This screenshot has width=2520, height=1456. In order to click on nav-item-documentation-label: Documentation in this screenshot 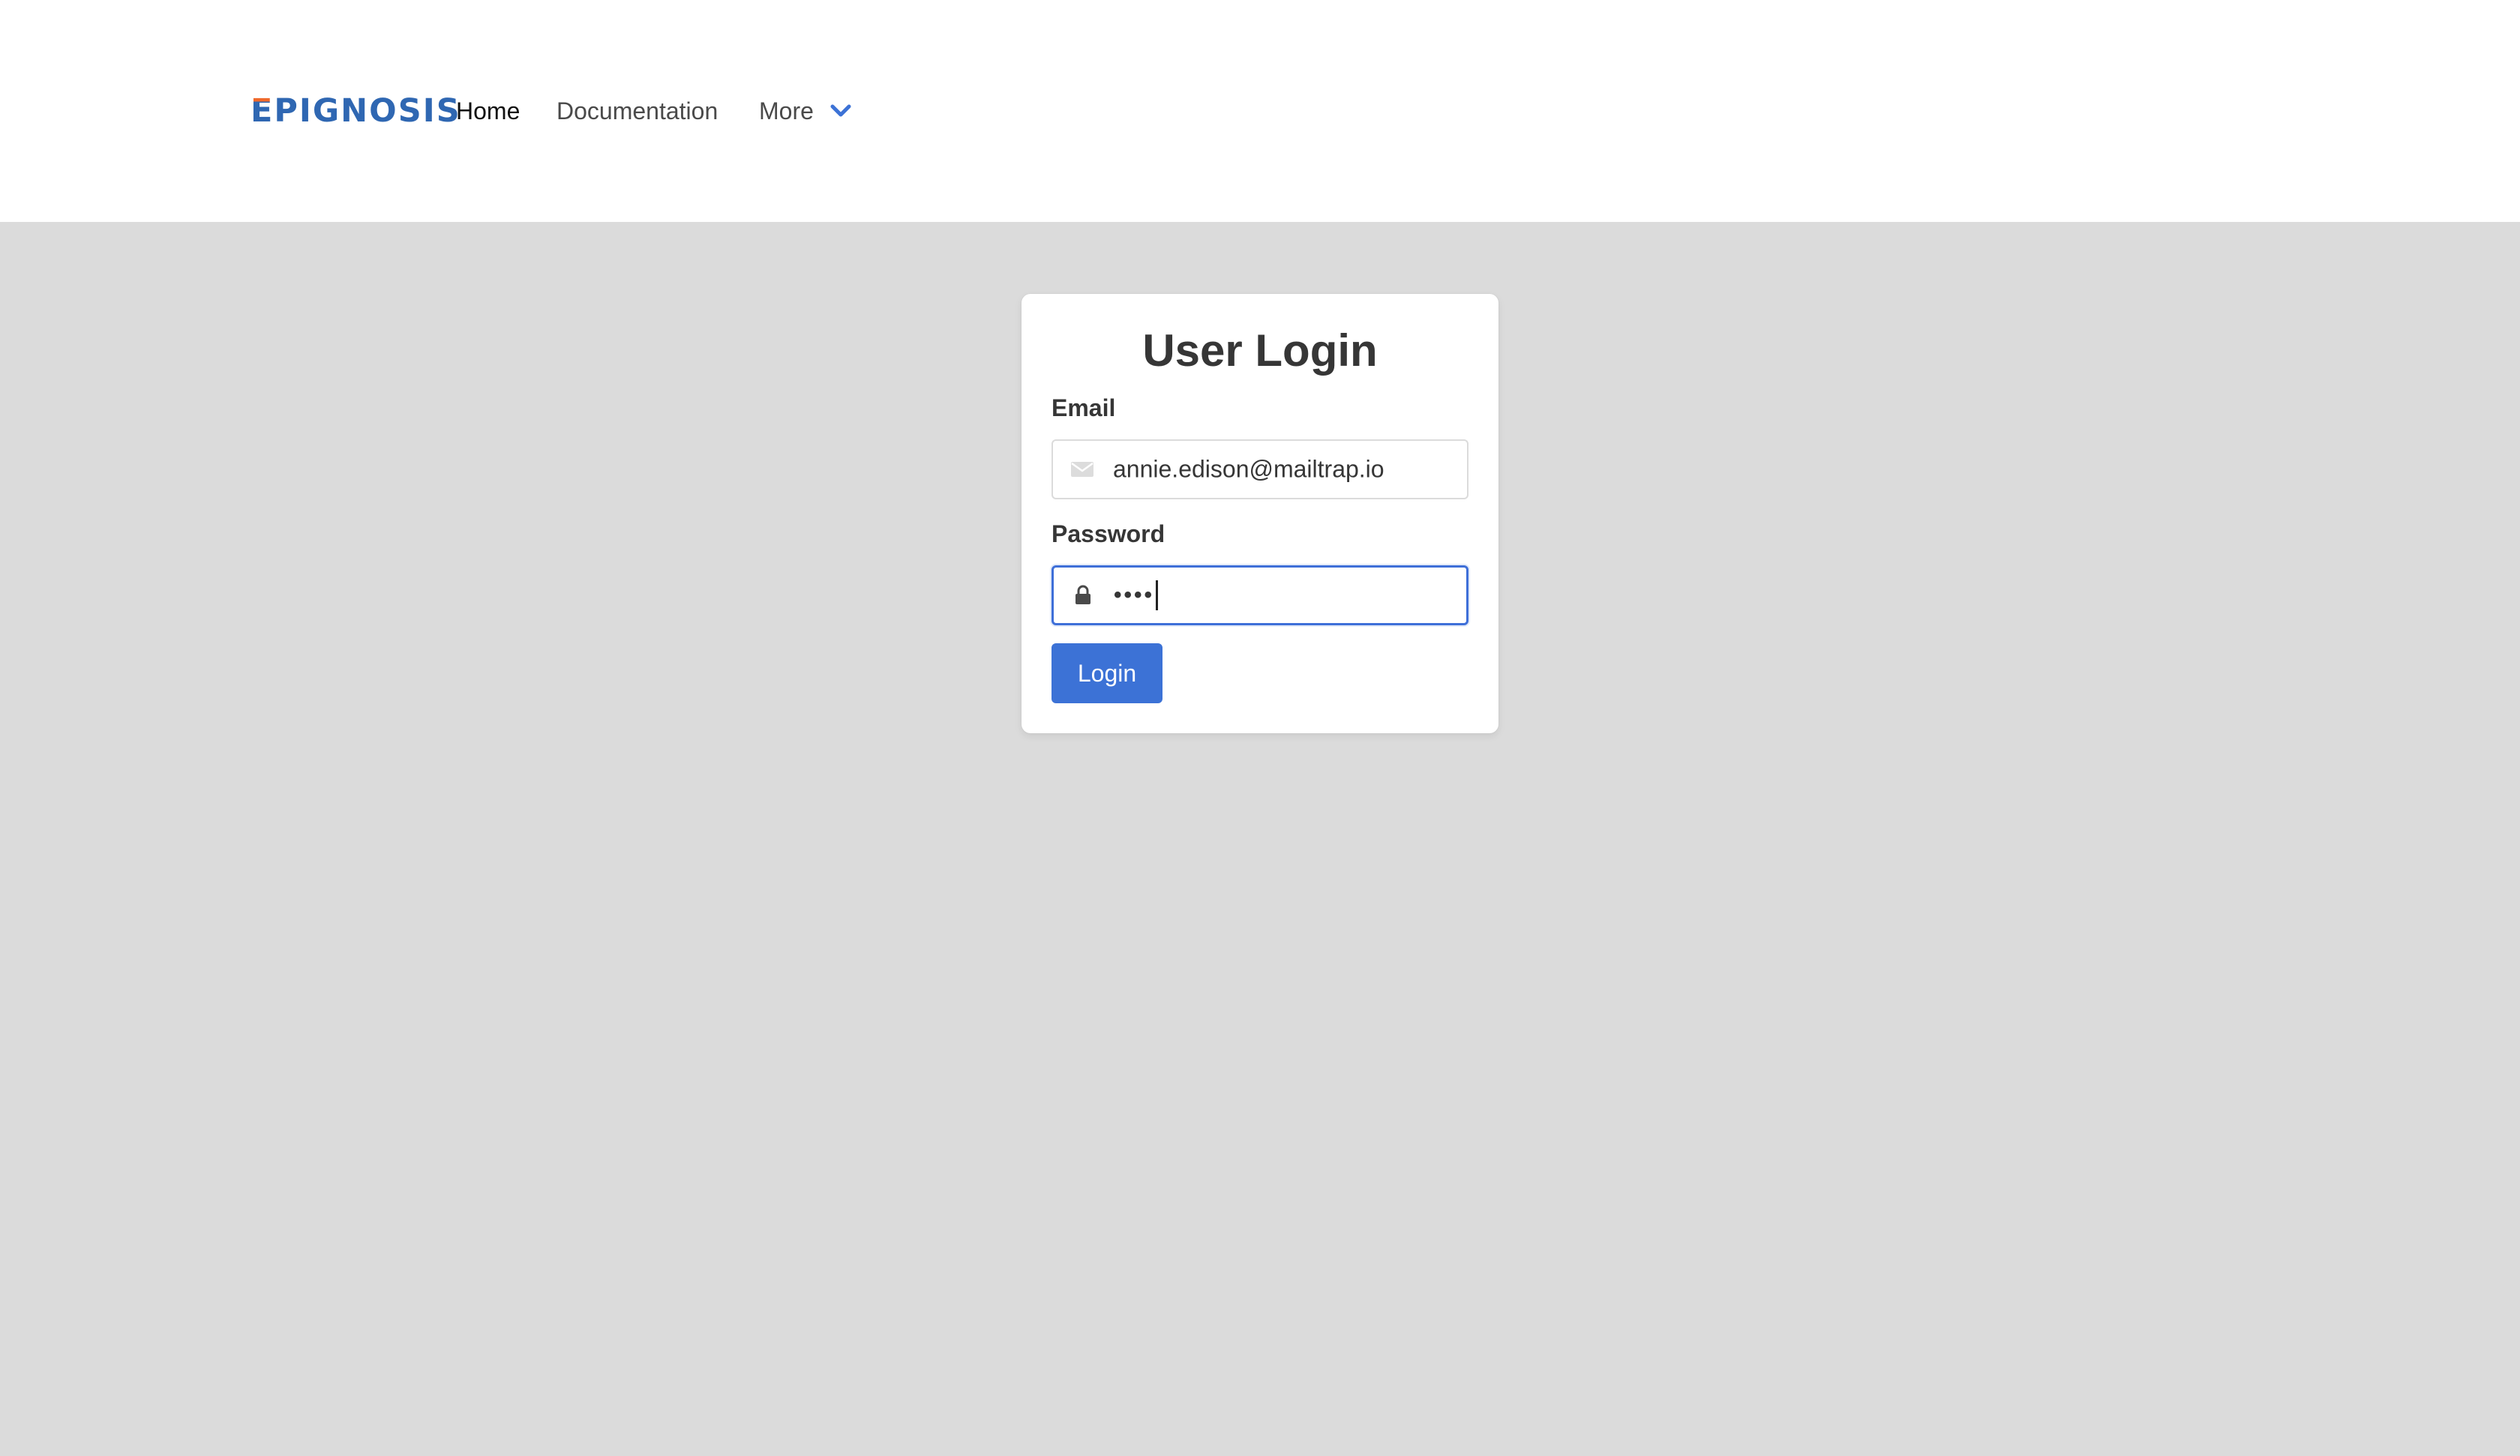, I will do `click(637, 110)`.